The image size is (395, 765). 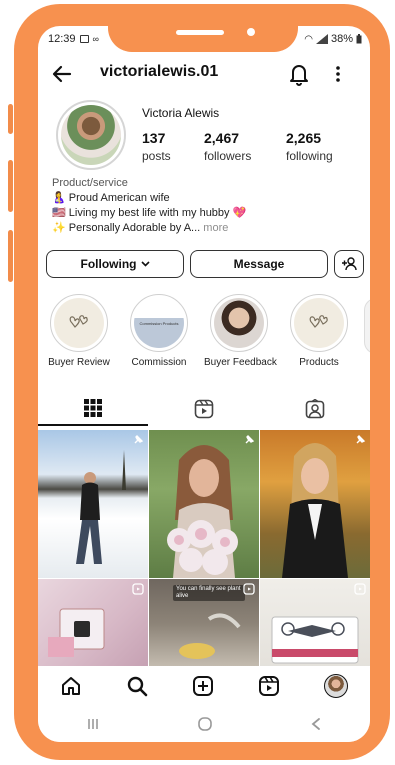 I want to click on stat-posts: 137 posts, so click(x=156, y=146).